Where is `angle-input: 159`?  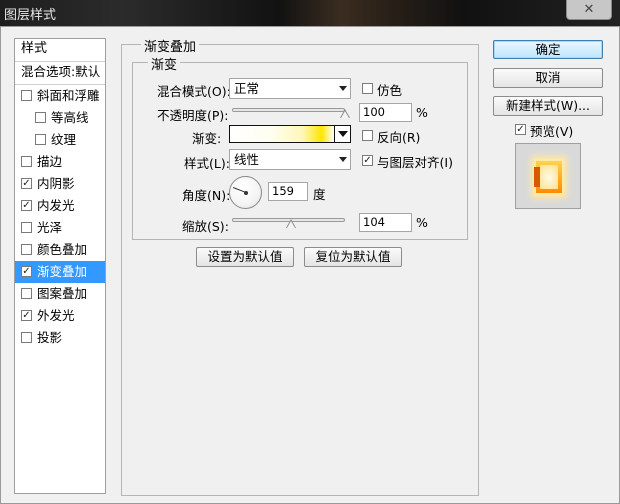 angle-input: 159 is located at coordinates (288, 191).